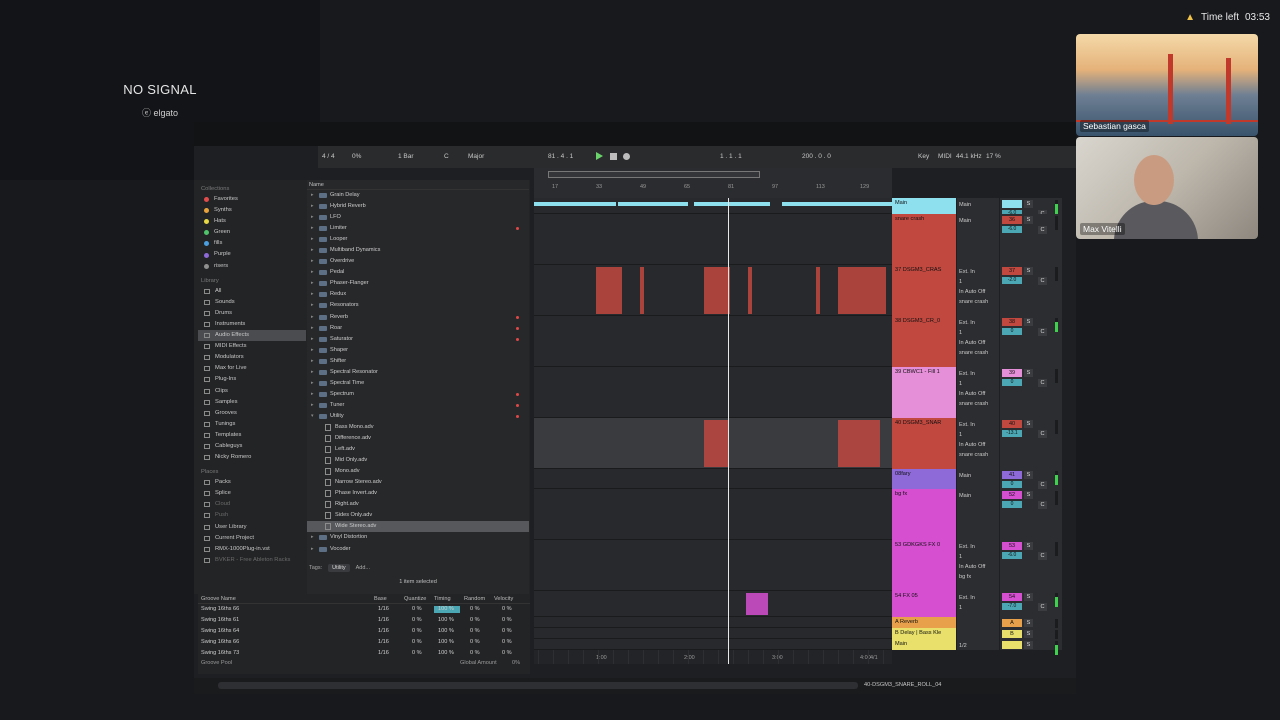  What do you see at coordinates (418, 361) in the screenshot?
I see `browser-item: ▸ Shifter` at bounding box center [418, 361].